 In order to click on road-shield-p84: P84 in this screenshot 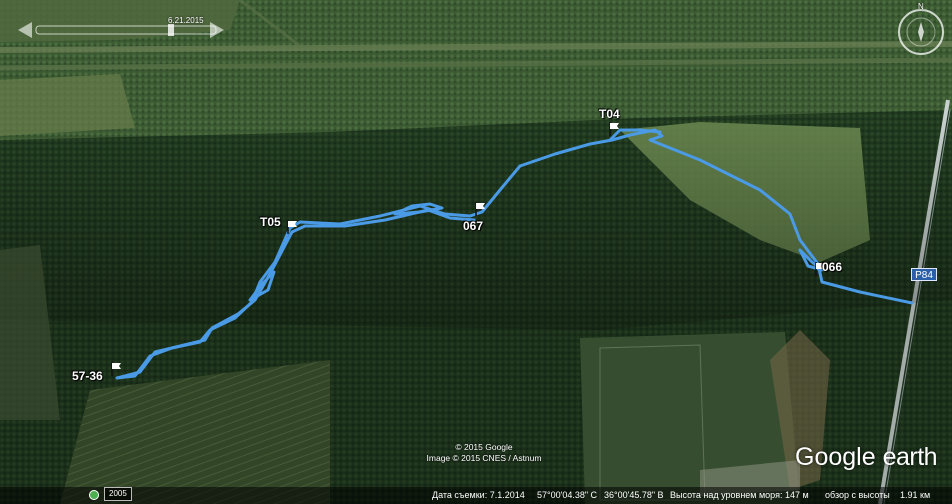, I will do `click(924, 274)`.